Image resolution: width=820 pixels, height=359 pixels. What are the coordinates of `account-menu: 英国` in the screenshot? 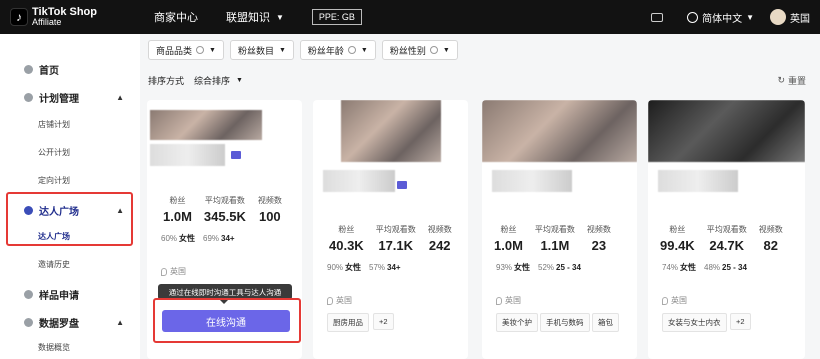 It's located at (790, 17).